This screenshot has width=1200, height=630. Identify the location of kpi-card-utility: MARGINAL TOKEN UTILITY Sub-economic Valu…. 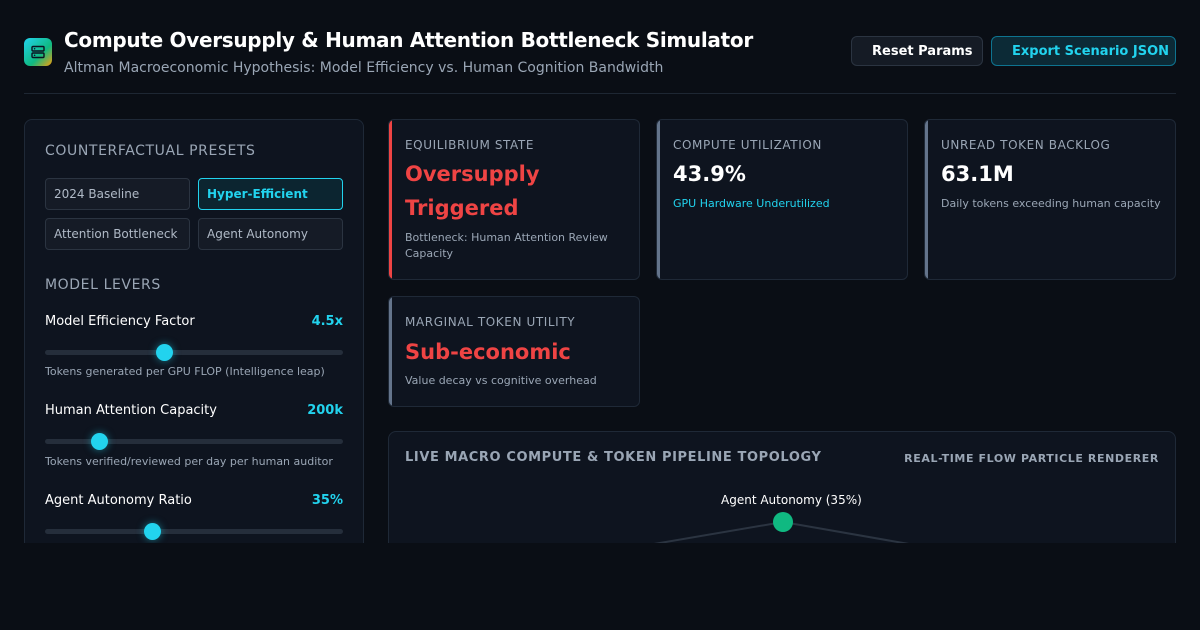
(514, 351).